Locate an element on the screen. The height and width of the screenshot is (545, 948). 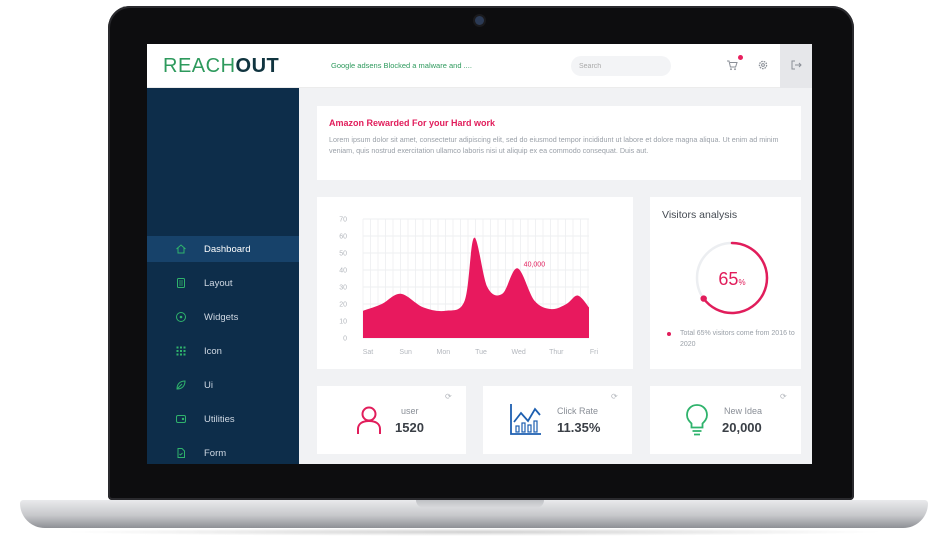
stat-value: 11.35% is located at coordinates (579, 427).